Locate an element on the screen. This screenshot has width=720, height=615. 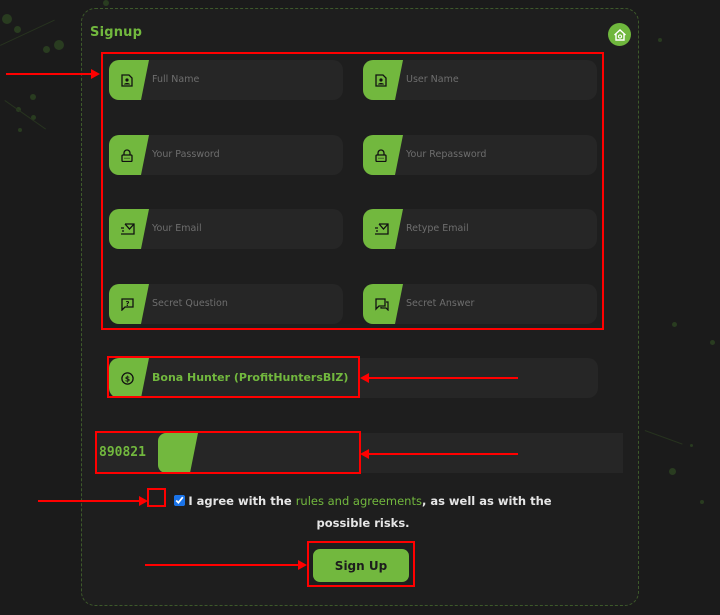
agreement-text-before: I agree with the is located at coordinates (242, 501).